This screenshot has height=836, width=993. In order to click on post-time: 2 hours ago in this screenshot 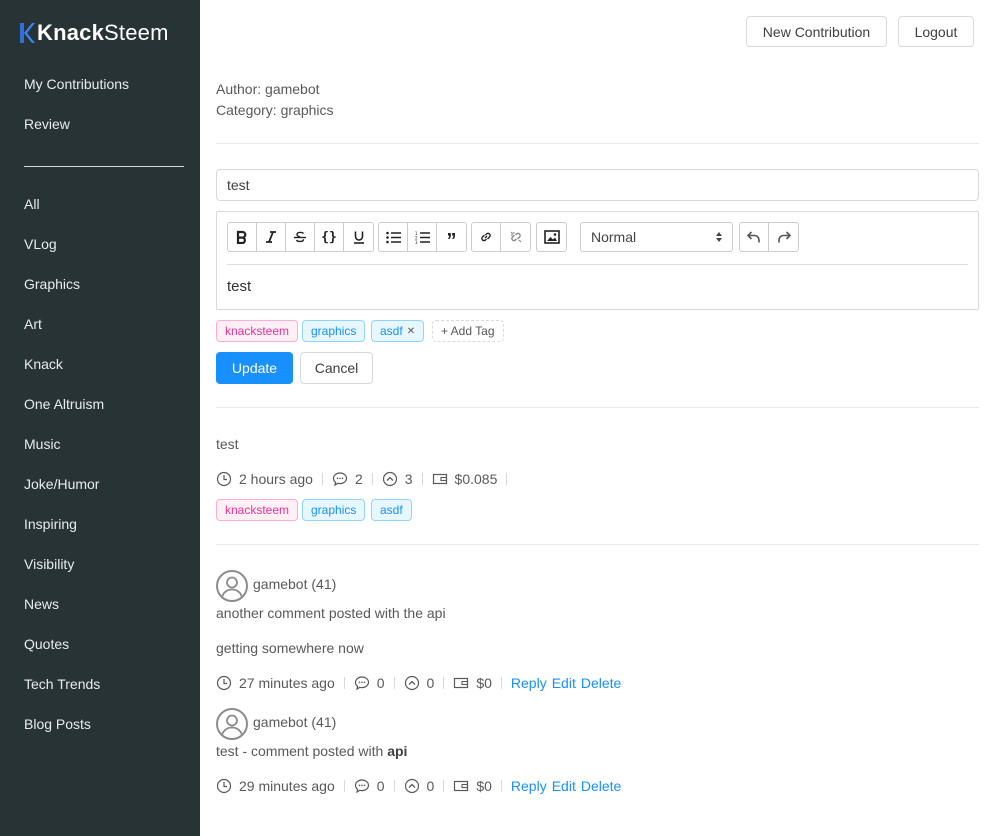, I will do `click(276, 479)`.